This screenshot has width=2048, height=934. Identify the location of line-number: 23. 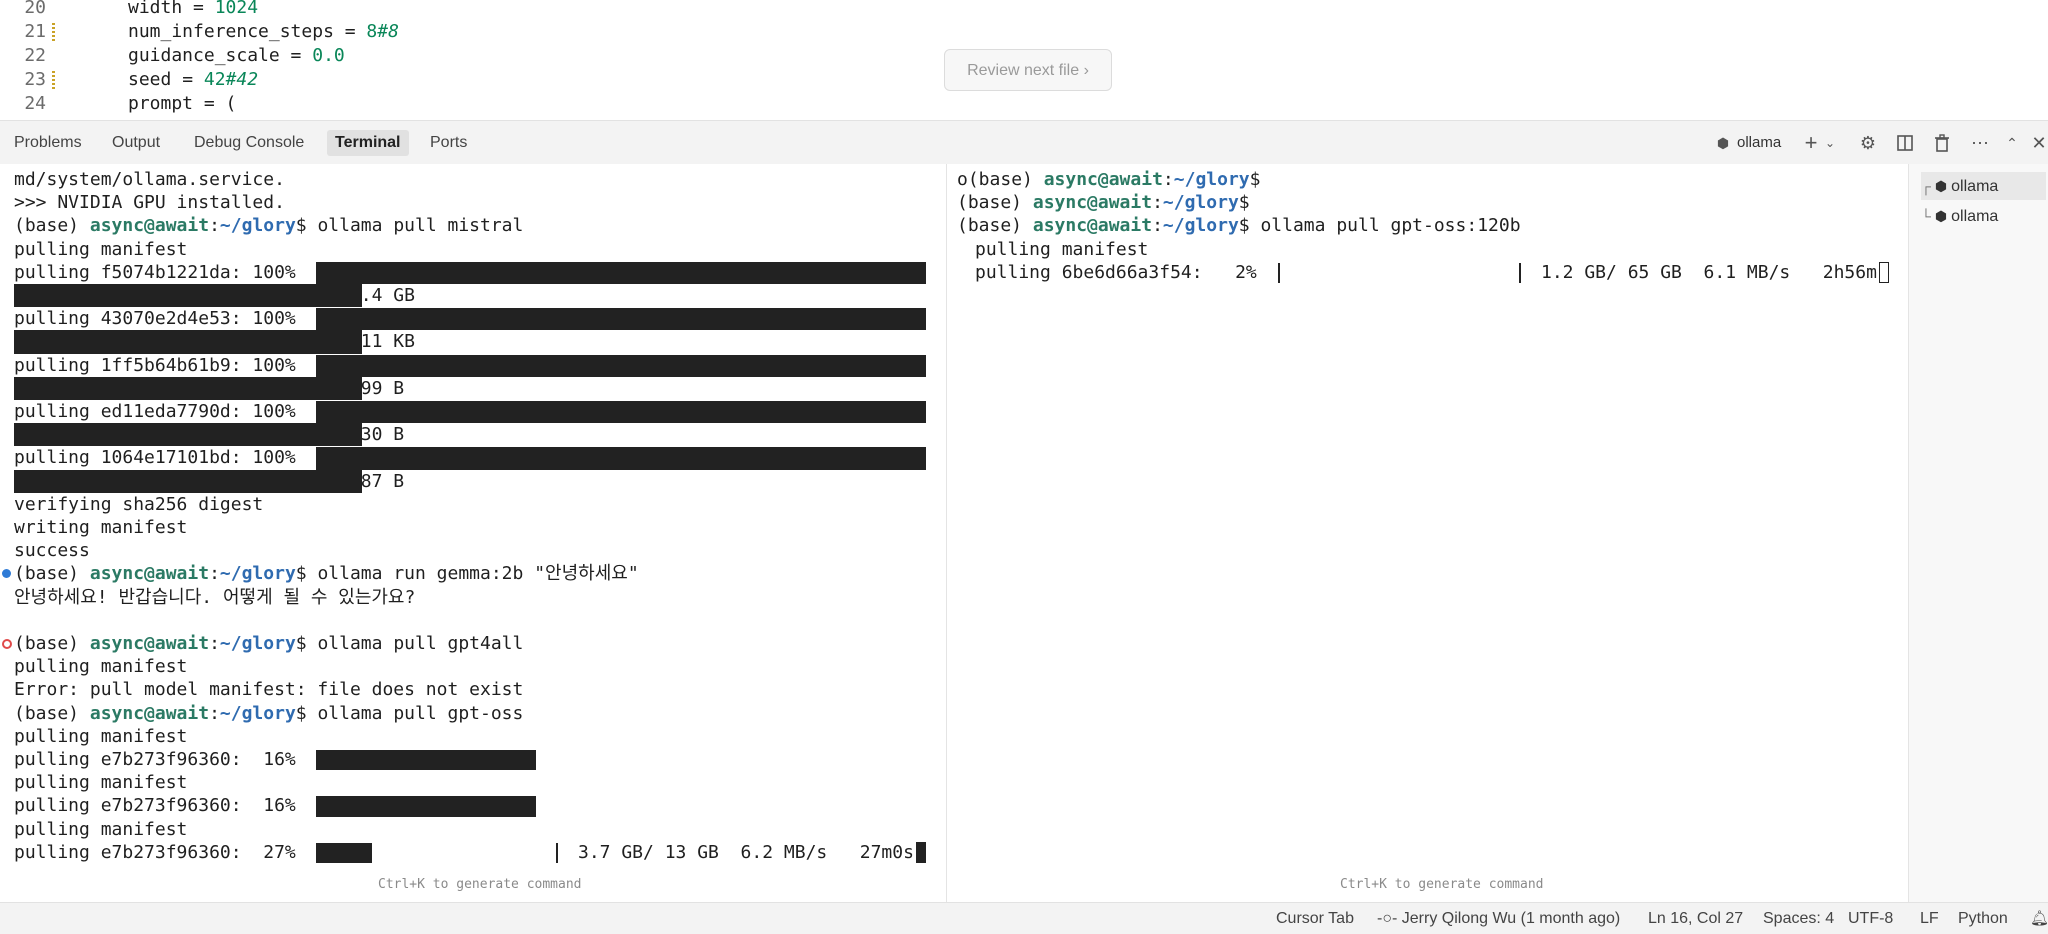
(35, 79).